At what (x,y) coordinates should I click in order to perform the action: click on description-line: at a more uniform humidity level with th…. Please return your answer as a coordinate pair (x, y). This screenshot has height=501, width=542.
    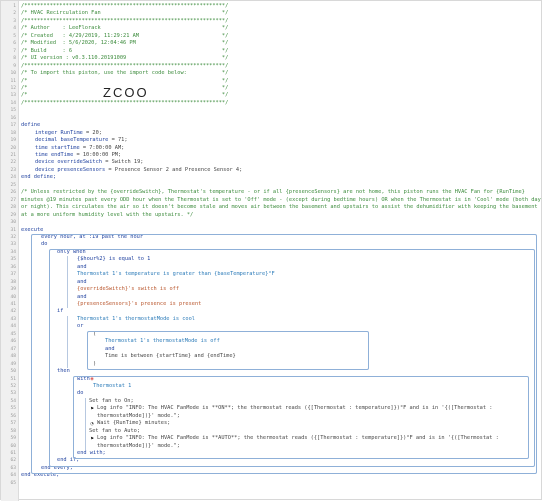
    Looking at the image, I should click on (107, 215).